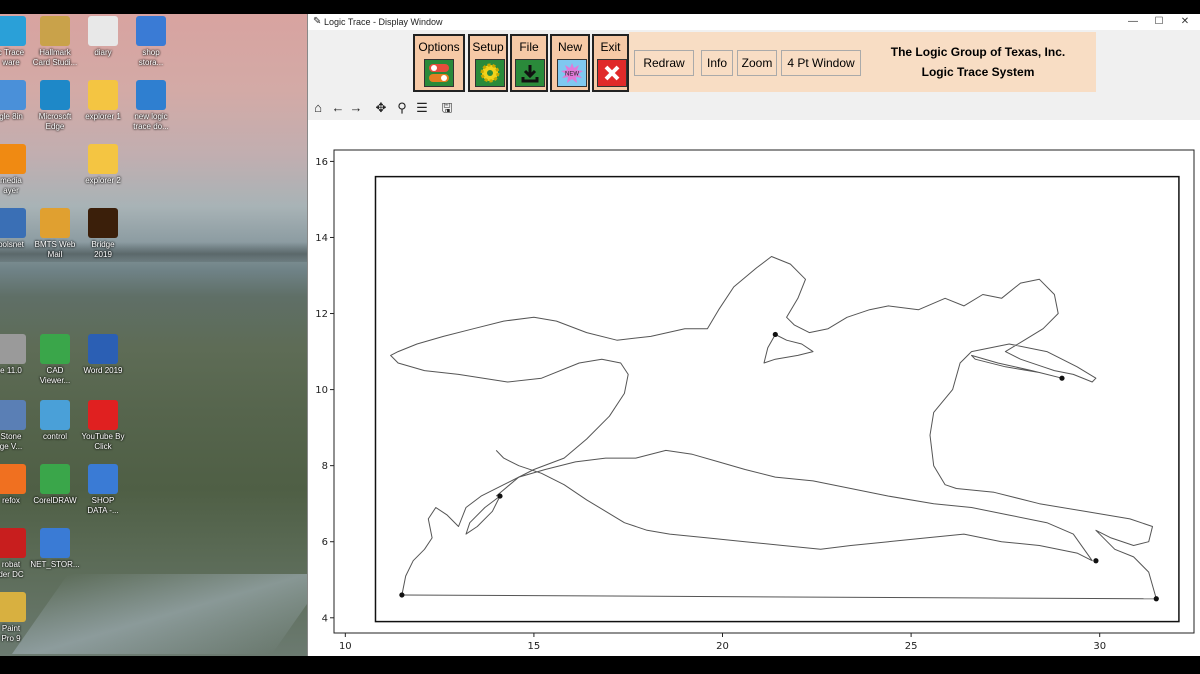 The height and width of the screenshot is (674, 1200). What do you see at coordinates (978, 72) in the screenshot?
I see `system-name: Logic Trace System` at bounding box center [978, 72].